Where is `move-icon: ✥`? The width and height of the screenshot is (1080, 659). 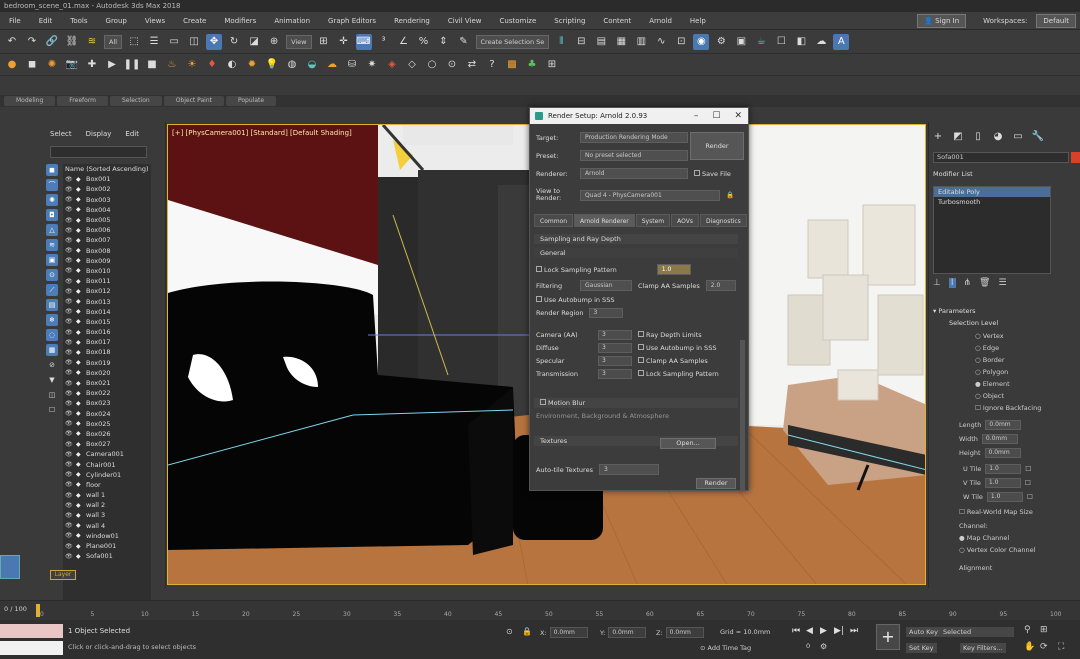 move-icon: ✥ is located at coordinates (214, 41).